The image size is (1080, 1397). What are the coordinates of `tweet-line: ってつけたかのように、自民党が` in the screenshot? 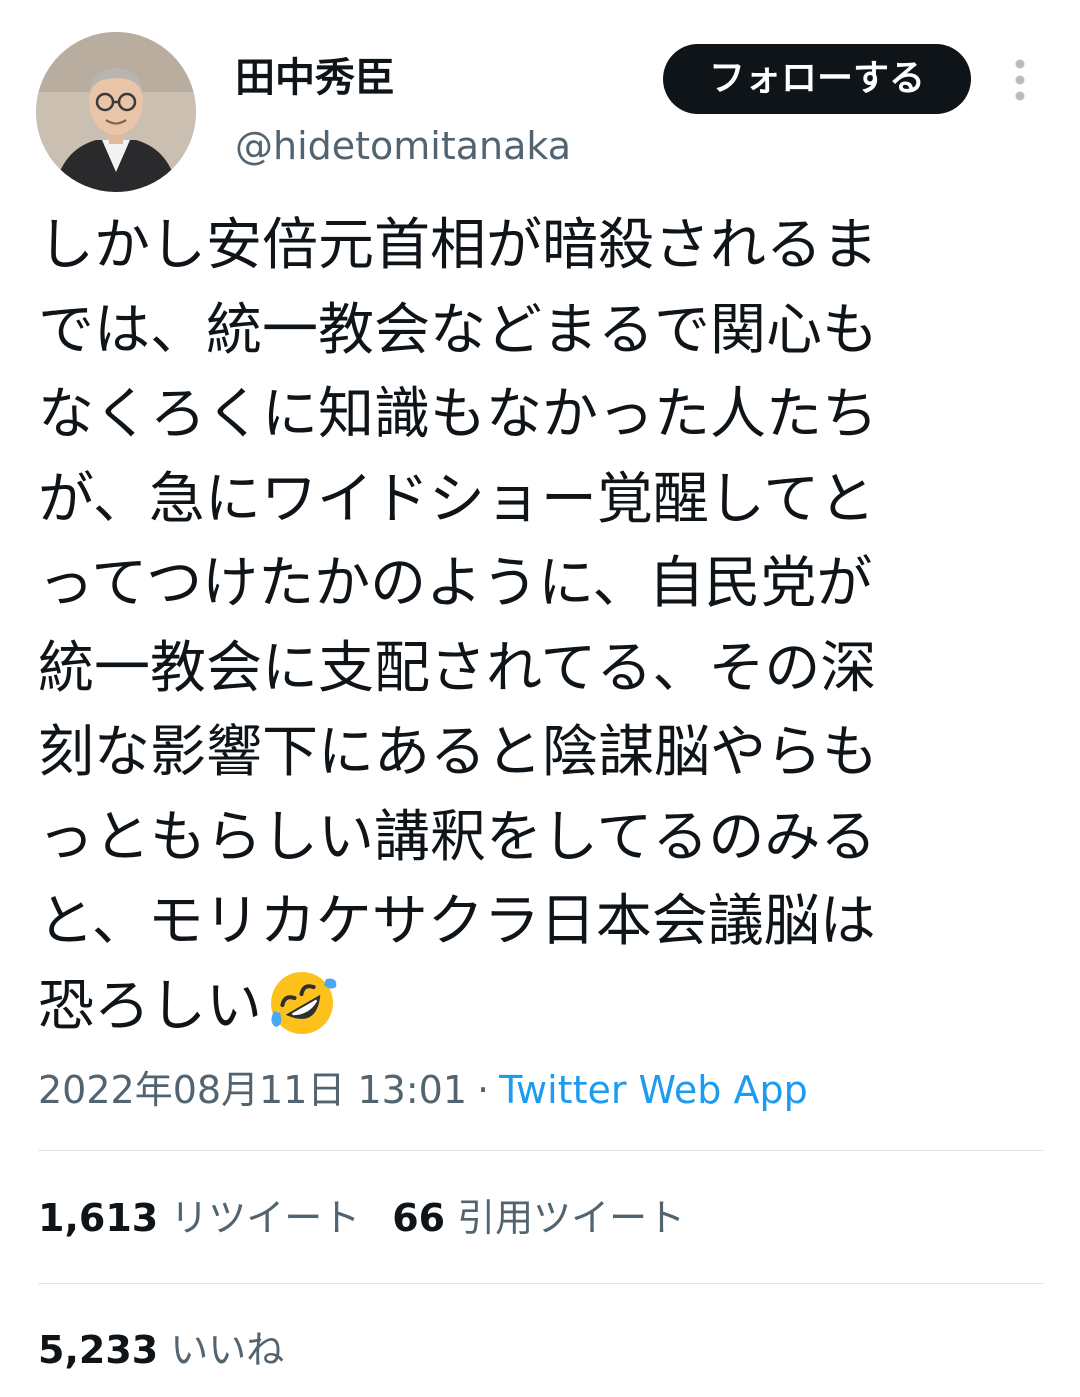 It's located at (455, 583).